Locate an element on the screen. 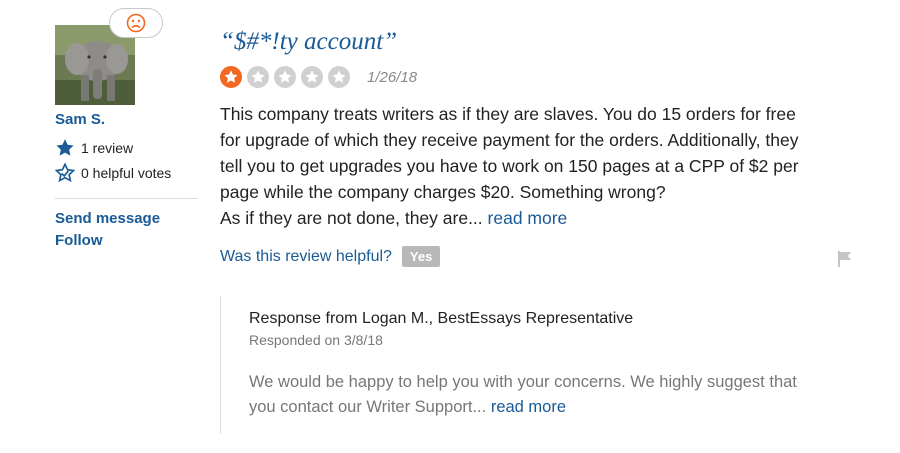  reviewer-name: Sam S. is located at coordinates (80, 119).